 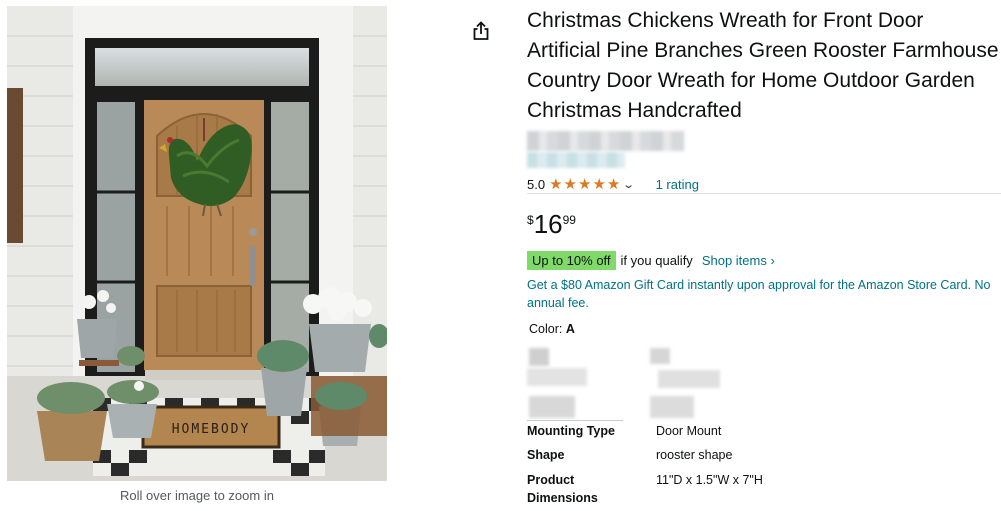 I want to click on zoom-hint: Roll over image to zoom in, so click(x=197, y=495).